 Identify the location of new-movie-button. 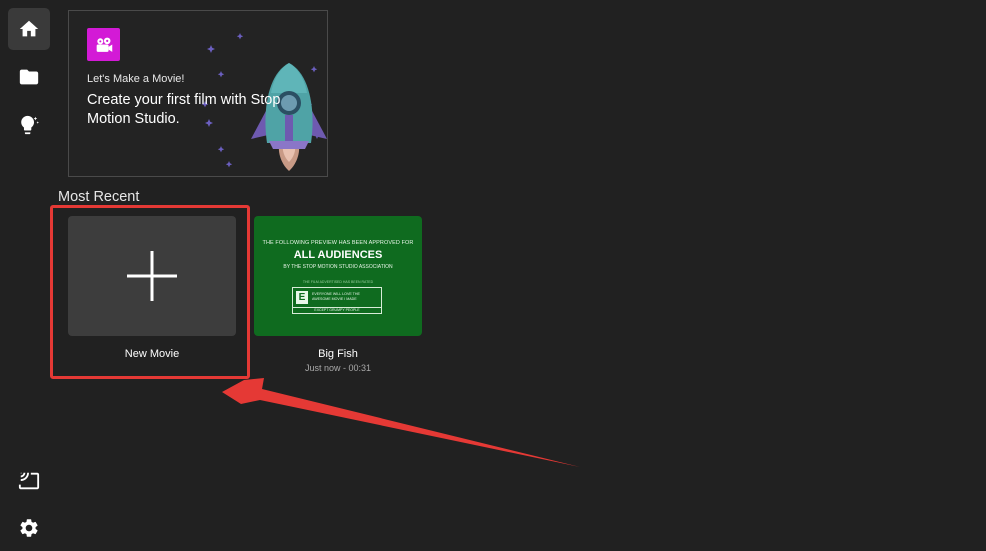
(152, 276).